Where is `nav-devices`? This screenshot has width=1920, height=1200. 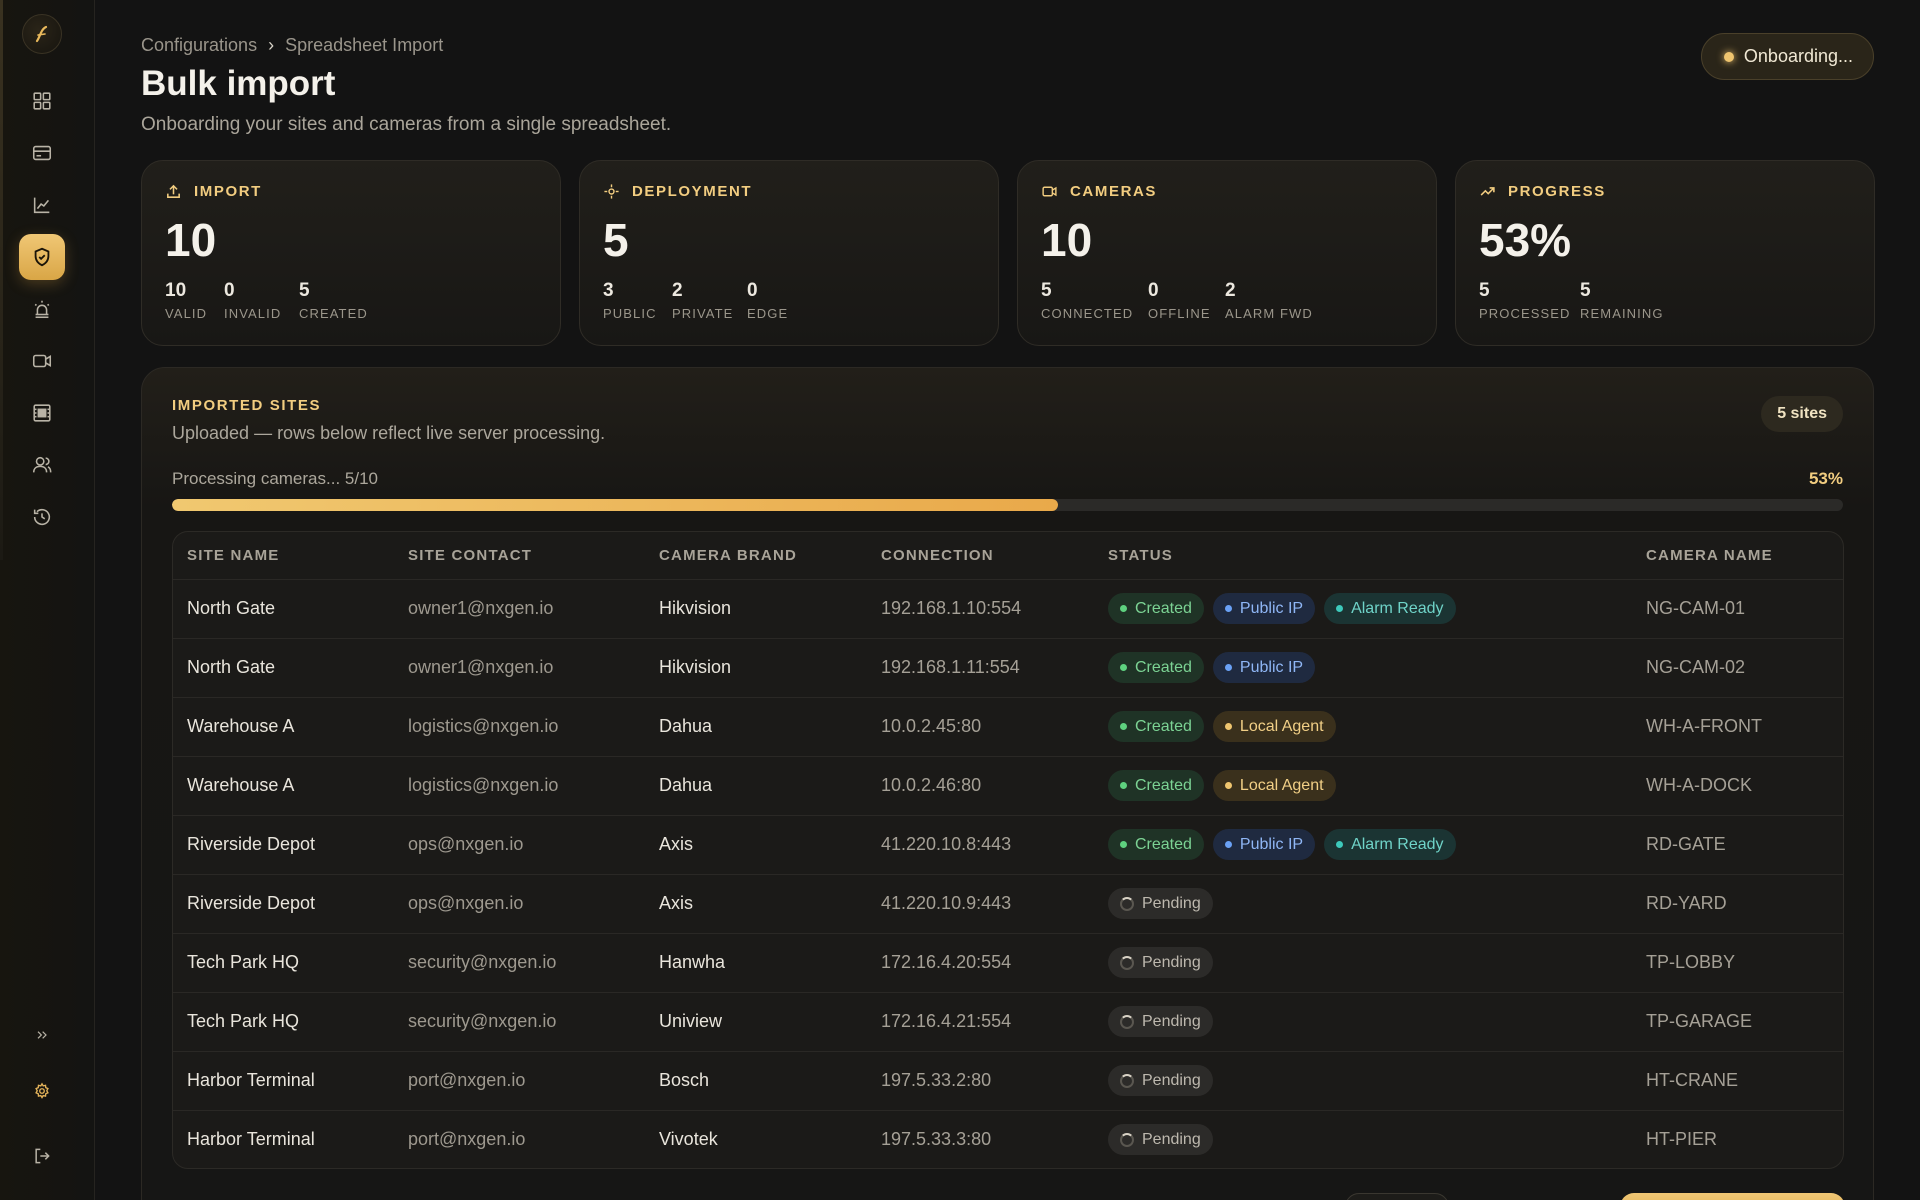
nav-devices is located at coordinates (42, 413).